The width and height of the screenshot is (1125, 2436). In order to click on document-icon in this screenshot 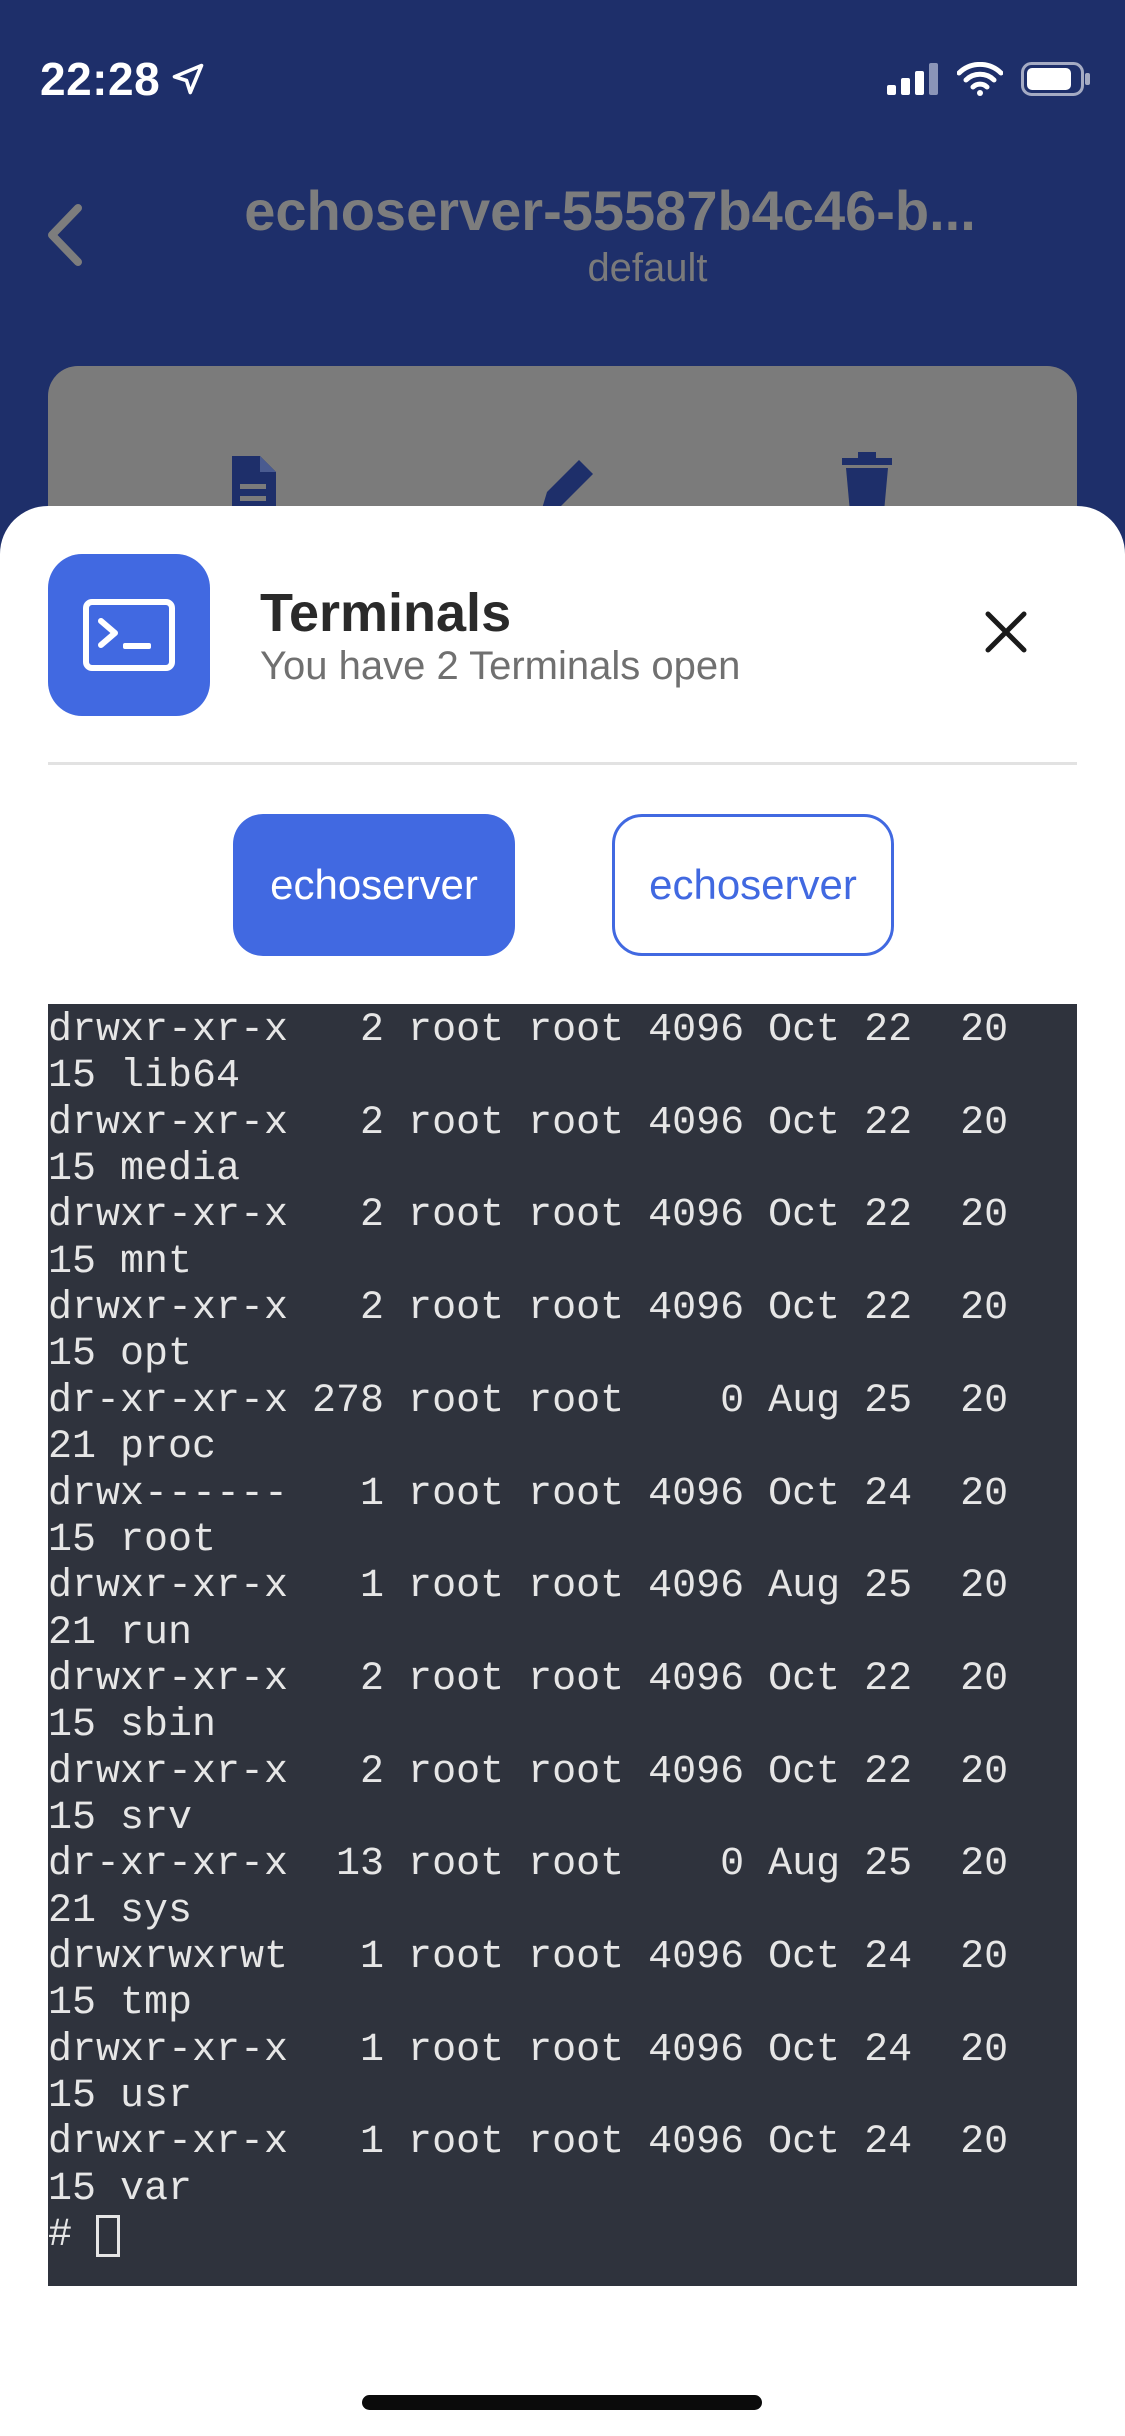, I will do `click(254, 482)`.